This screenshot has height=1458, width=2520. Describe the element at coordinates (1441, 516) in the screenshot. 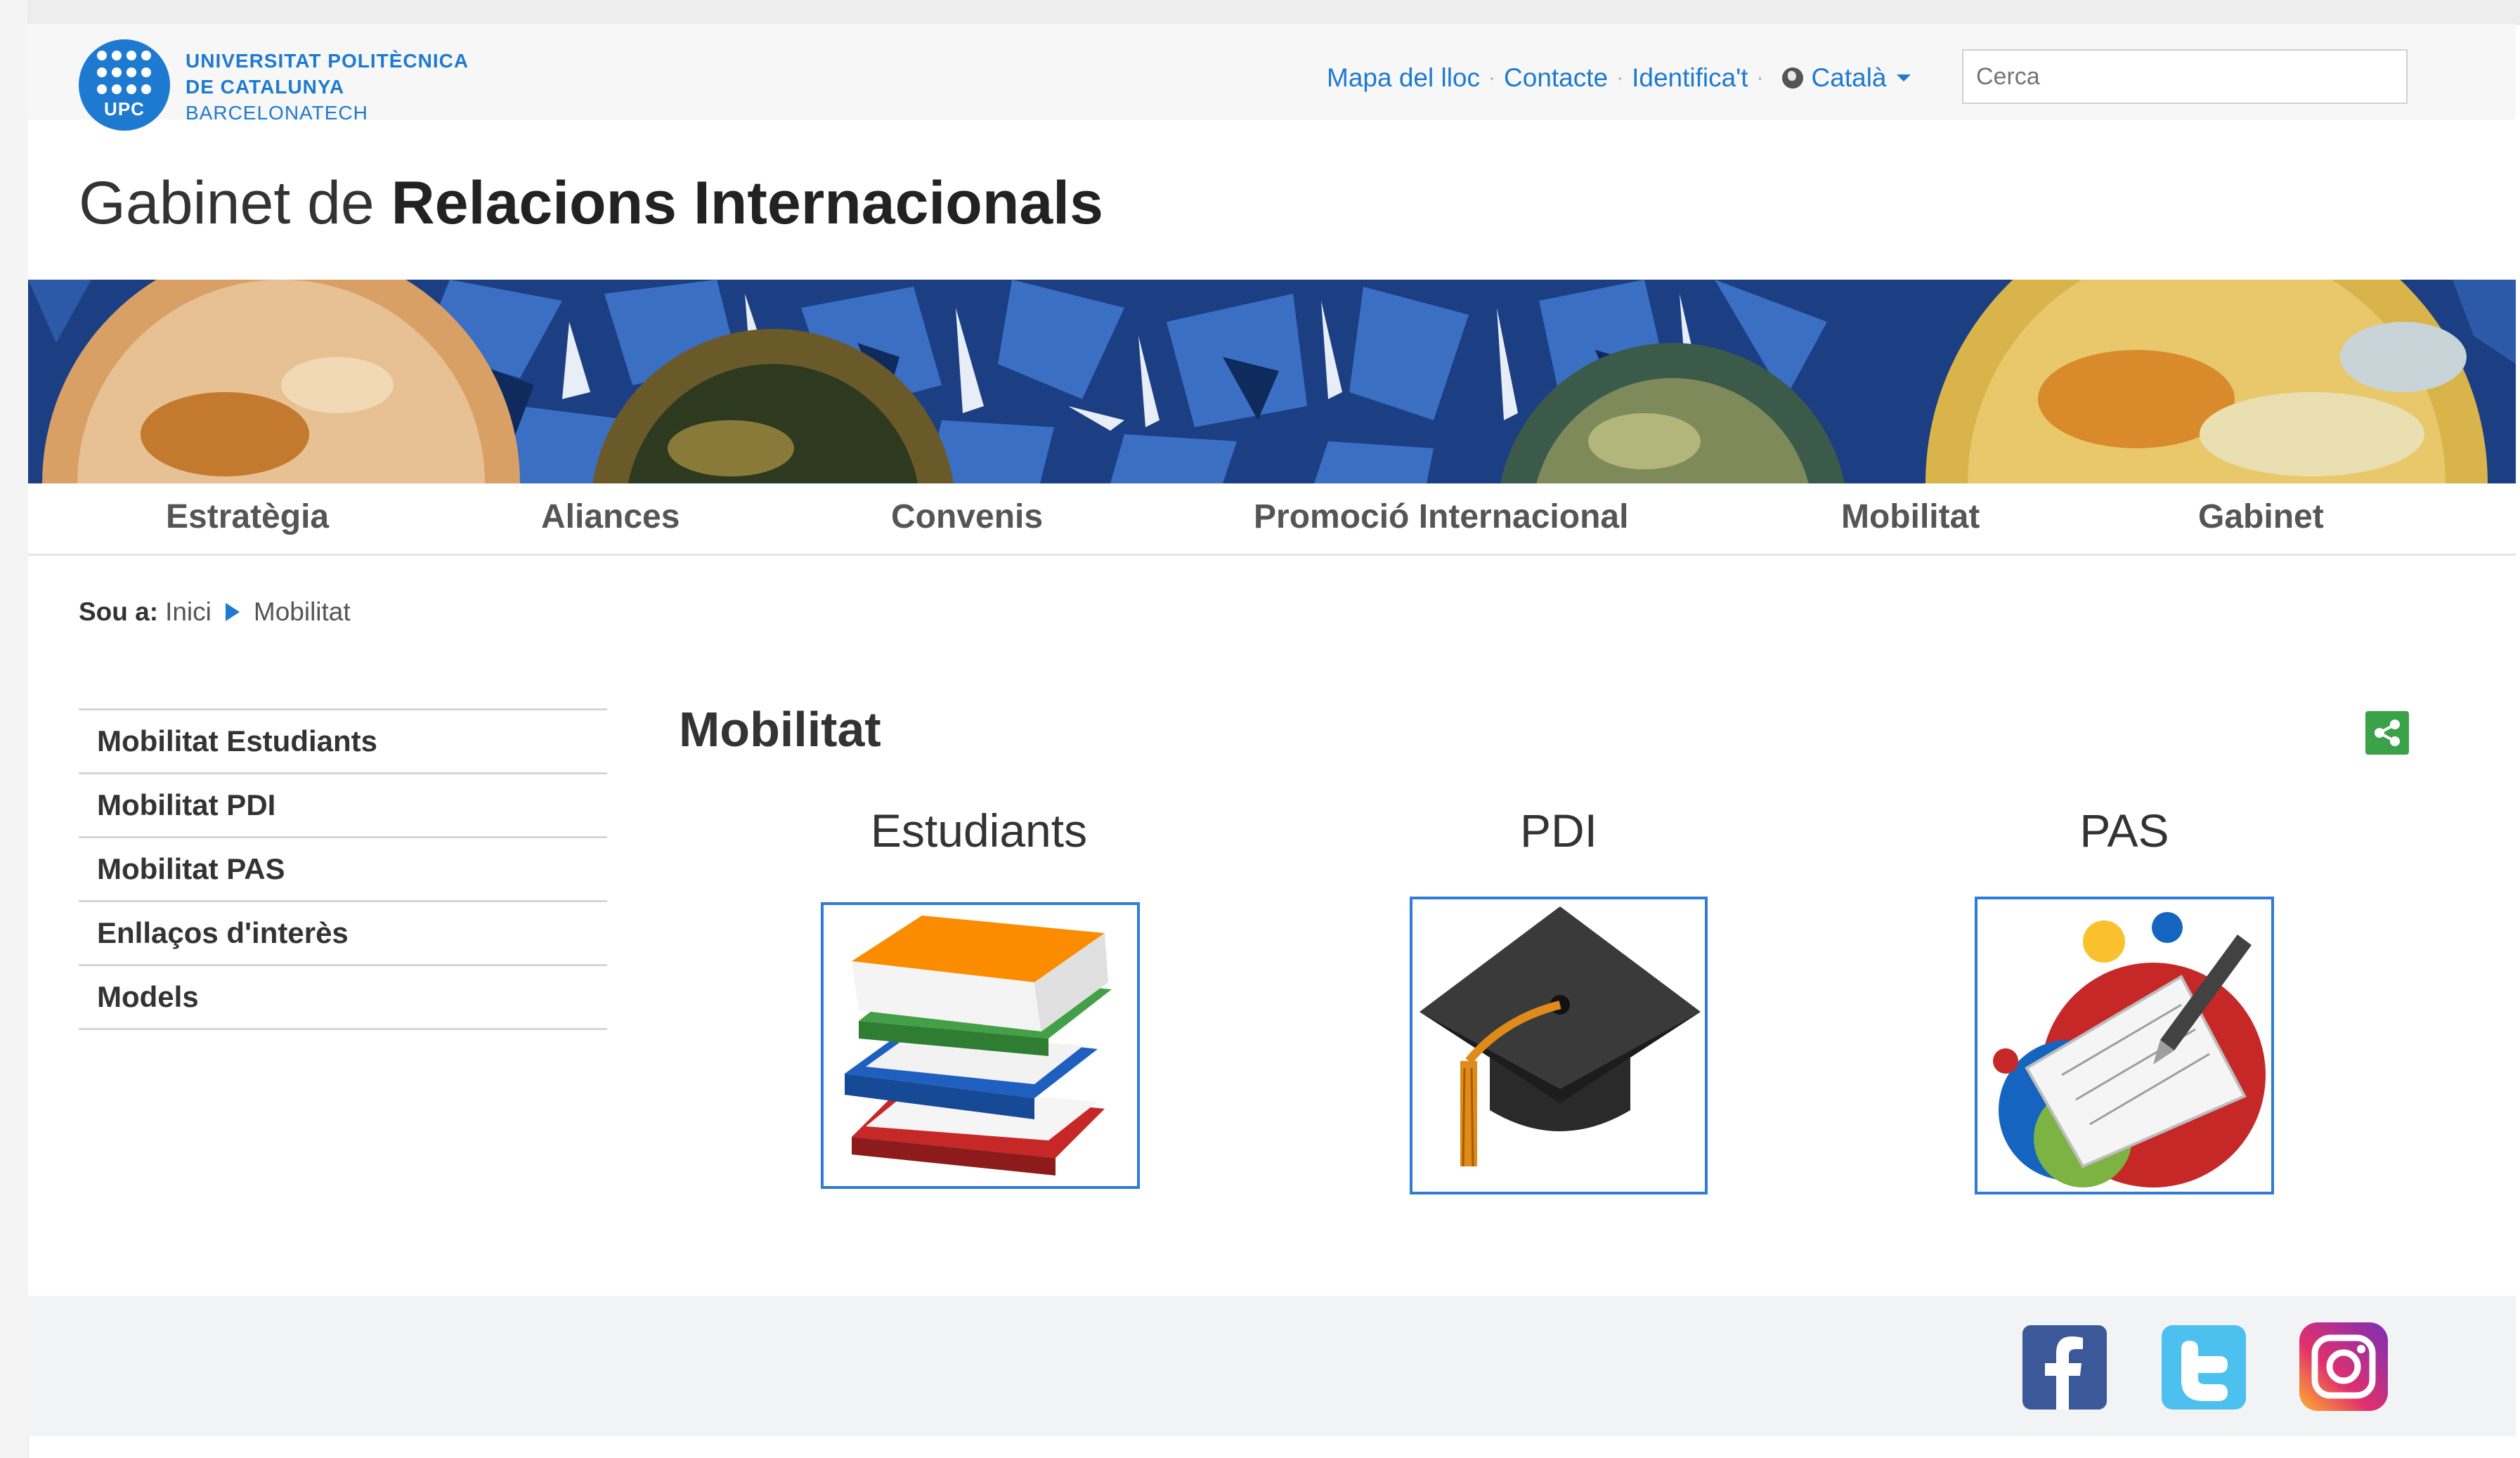

I see `nav-item-promocio: Promoció Internacional` at that location.